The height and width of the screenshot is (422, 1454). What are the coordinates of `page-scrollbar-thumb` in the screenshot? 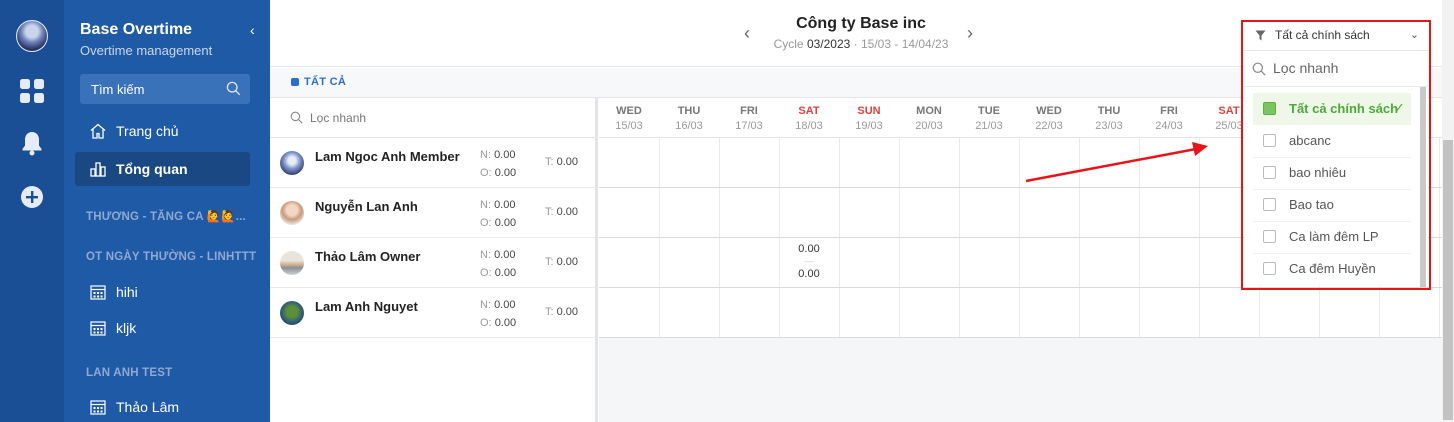 It's located at (1448, 280).